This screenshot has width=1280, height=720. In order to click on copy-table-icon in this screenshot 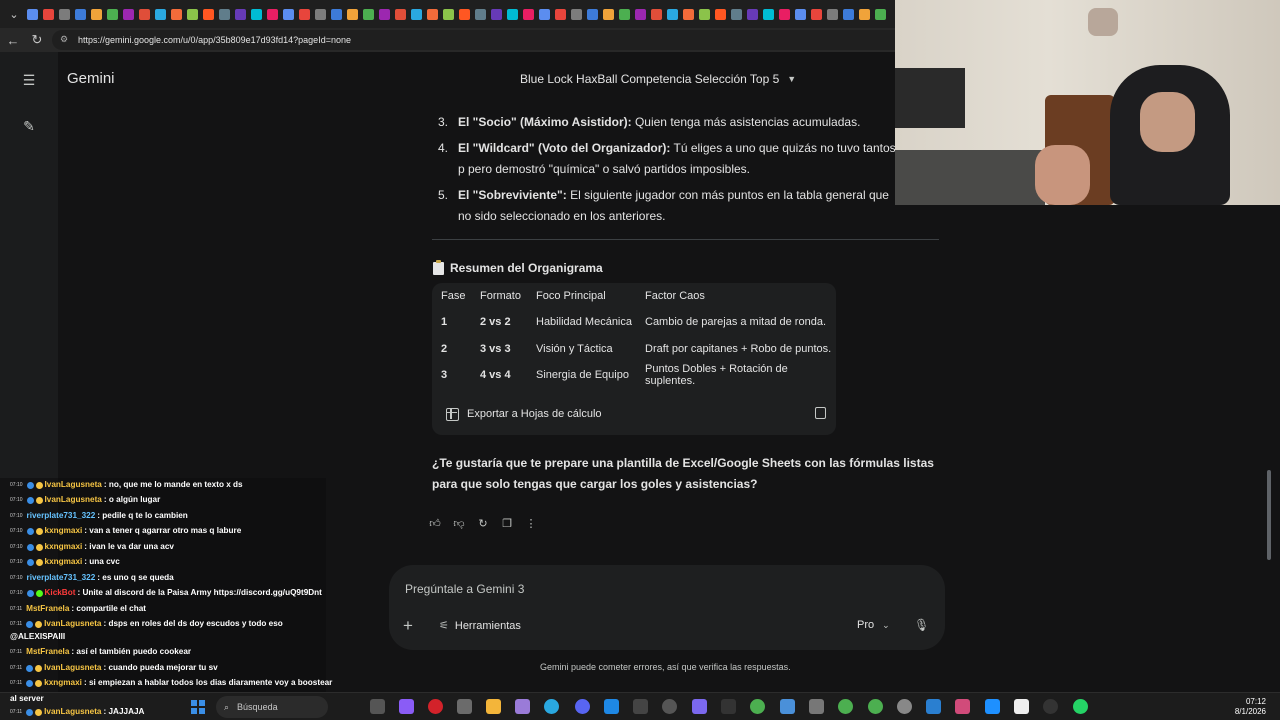, I will do `click(820, 413)`.